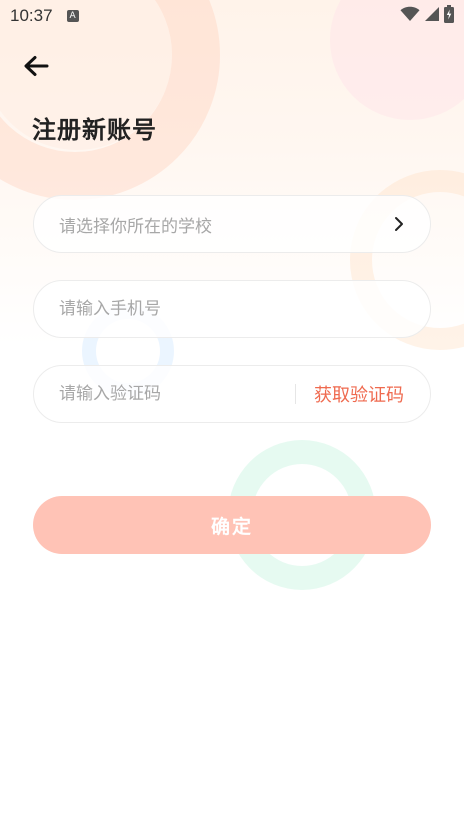 The height and width of the screenshot is (824, 464). I want to click on get-code-button: 获取验证码, so click(359, 394).